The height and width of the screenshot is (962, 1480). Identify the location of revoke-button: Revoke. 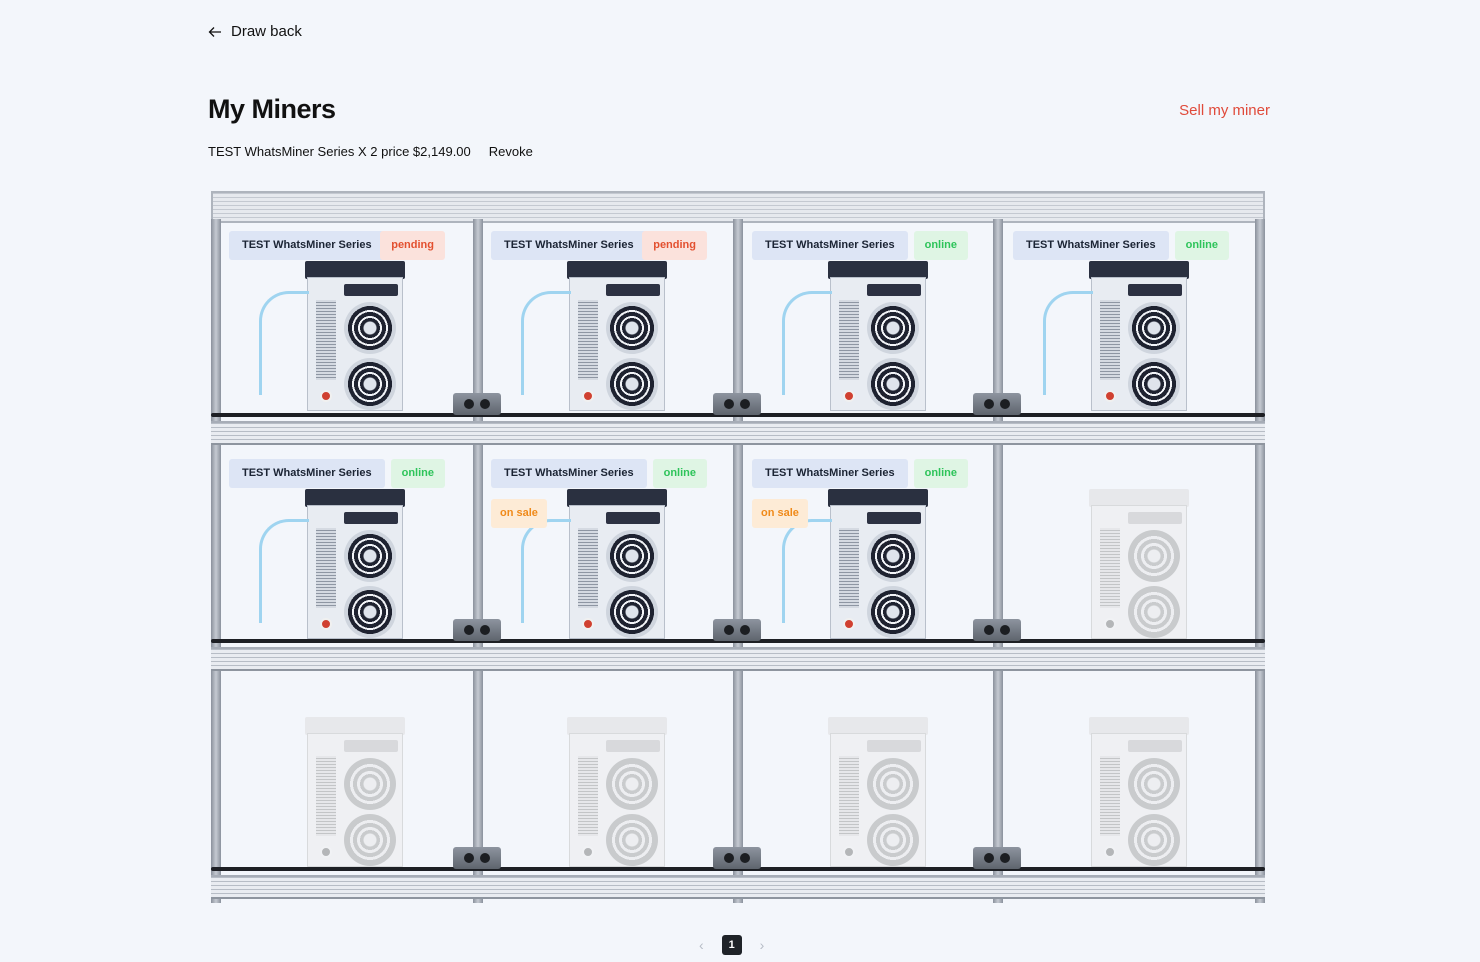
(511, 151).